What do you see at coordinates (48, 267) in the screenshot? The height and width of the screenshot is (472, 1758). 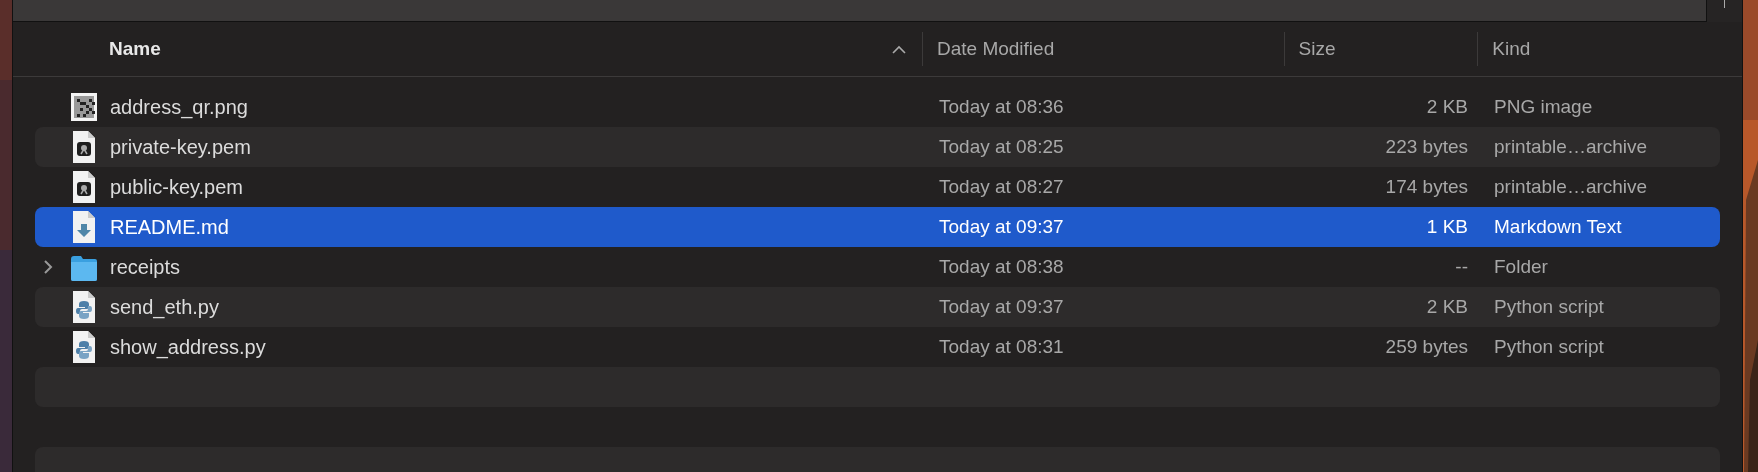 I see `disclosure-chevron-icon` at bounding box center [48, 267].